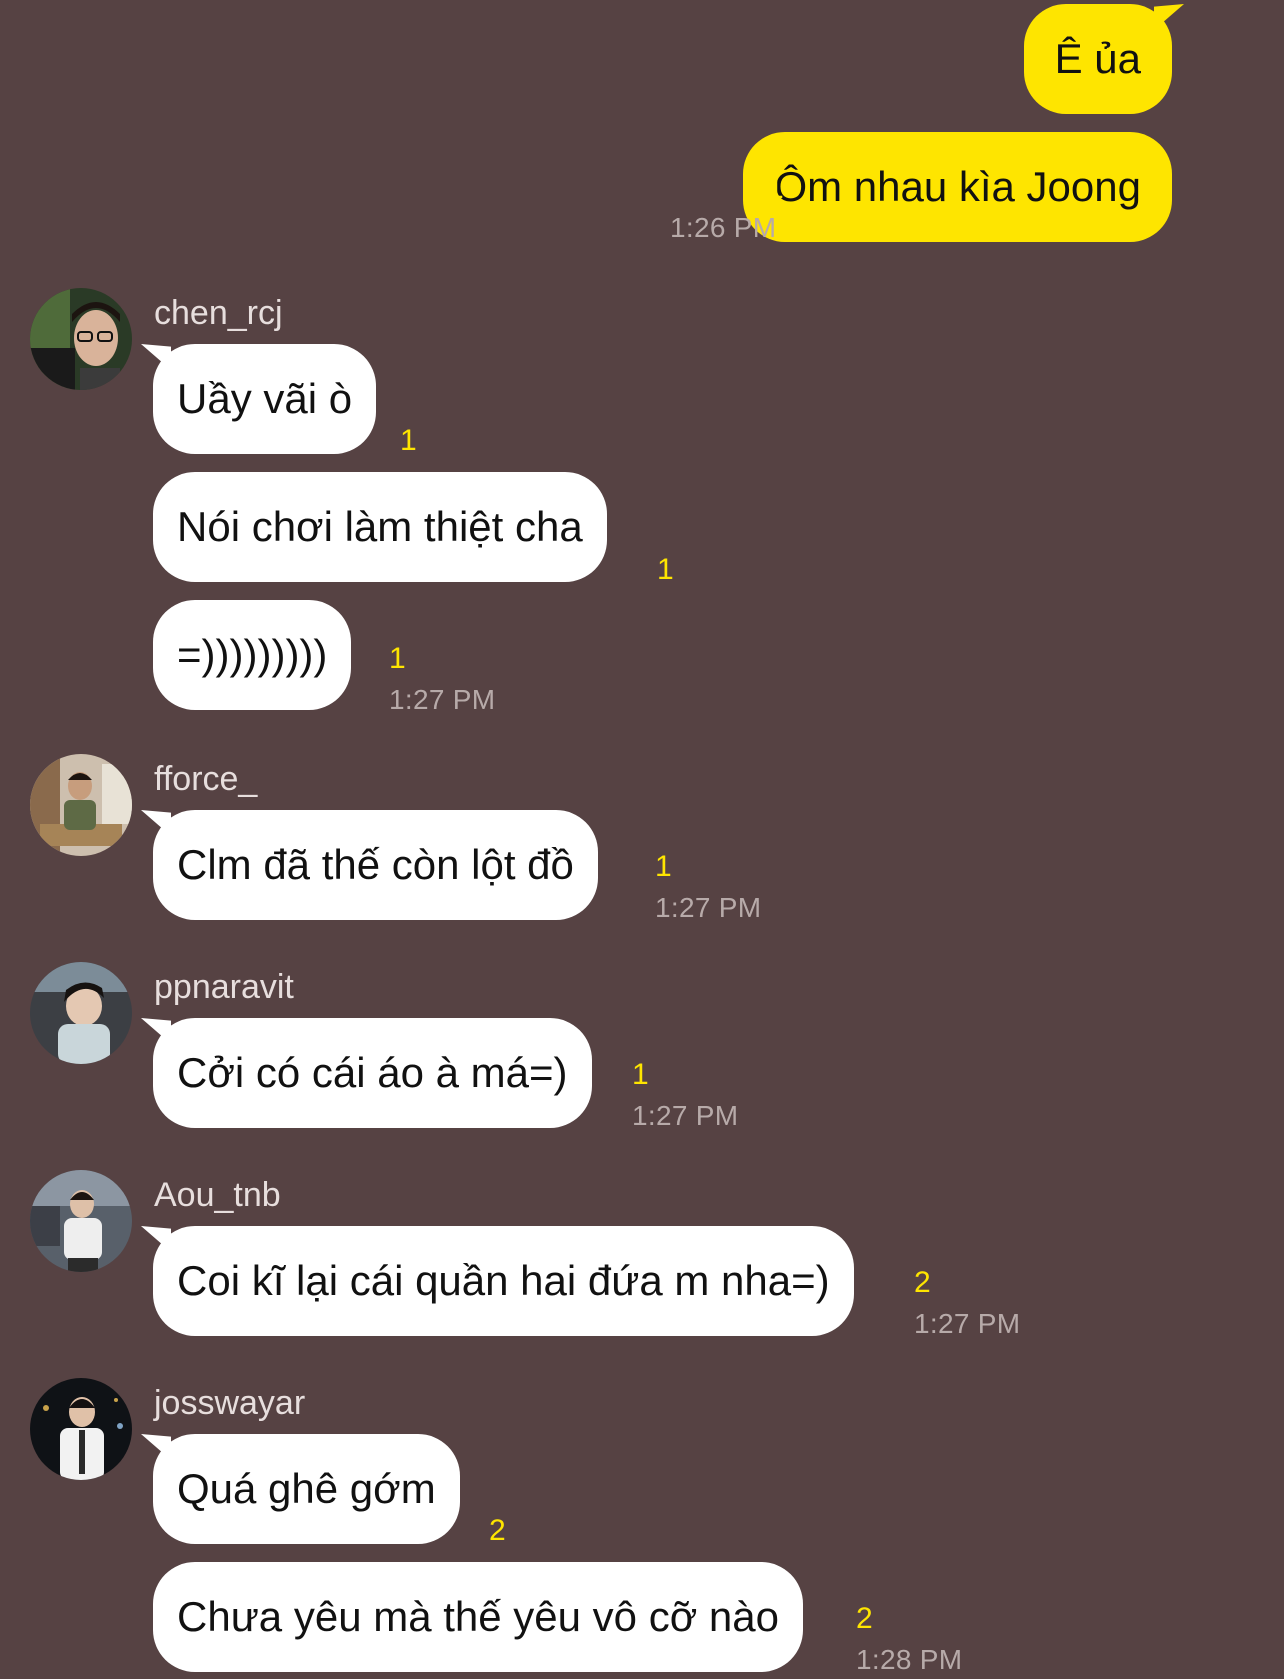 Image resolution: width=1284 pixels, height=1679 pixels. What do you see at coordinates (372, 1072) in the screenshot?
I see `message-text: Cởi có cái áo à má=)` at bounding box center [372, 1072].